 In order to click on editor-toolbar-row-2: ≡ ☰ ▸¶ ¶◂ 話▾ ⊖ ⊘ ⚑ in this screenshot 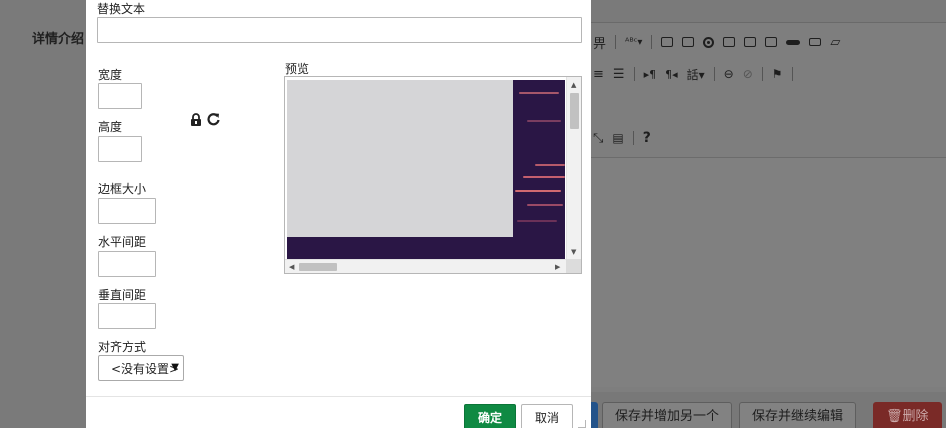, I will do `click(693, 74)`.